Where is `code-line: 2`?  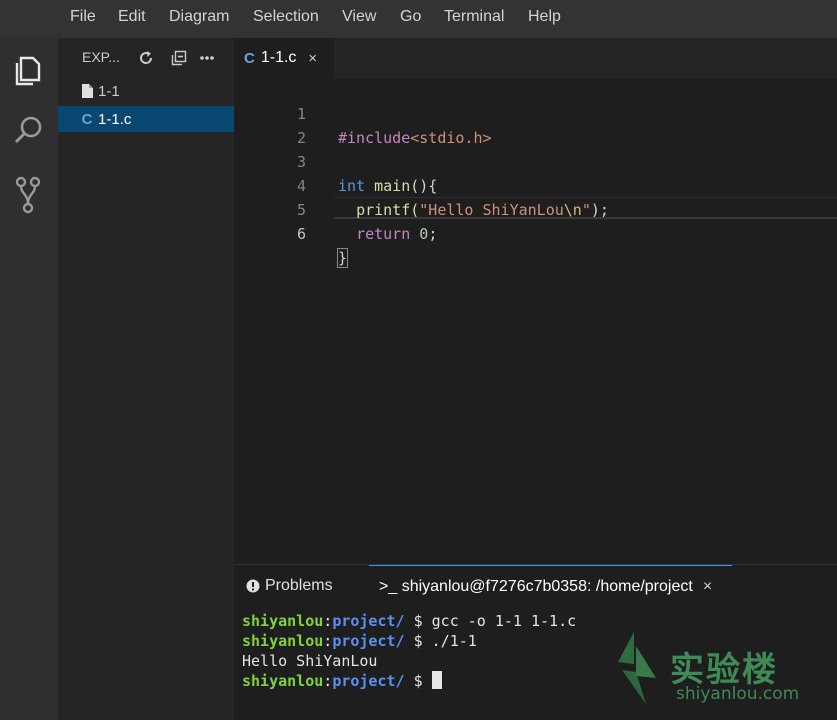
code-line: 2 is located at coordinates (535, 124).